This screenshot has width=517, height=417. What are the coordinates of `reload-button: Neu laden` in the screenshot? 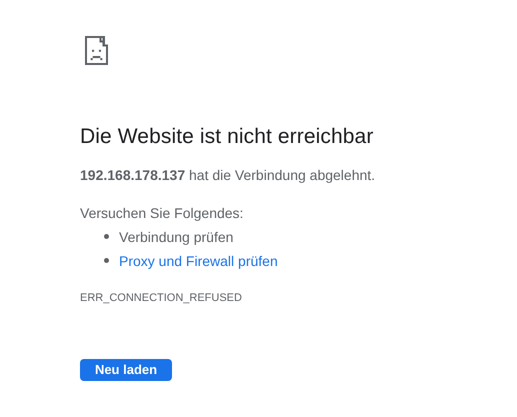 It's located at (126, 369).